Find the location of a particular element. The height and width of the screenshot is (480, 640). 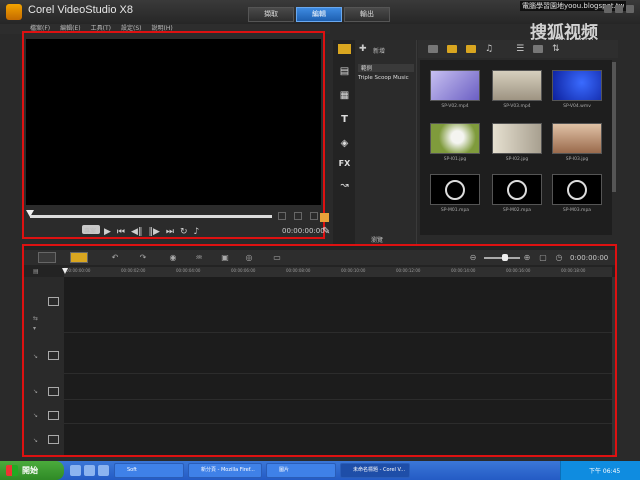

workspace-tabs: 擷取 編輯 輸出 is located at coordinates (319, 14).